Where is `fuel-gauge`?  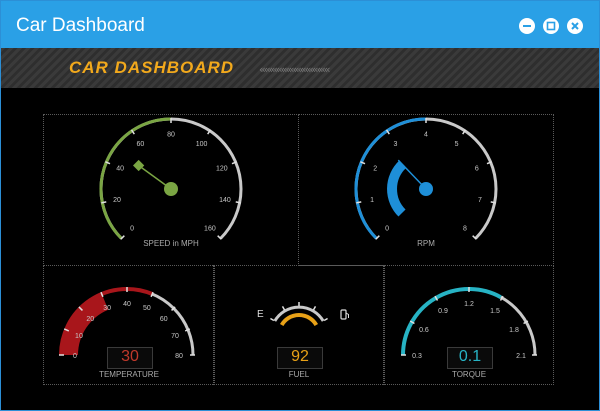 fuel-gauge is located at coordinates (299, 314).